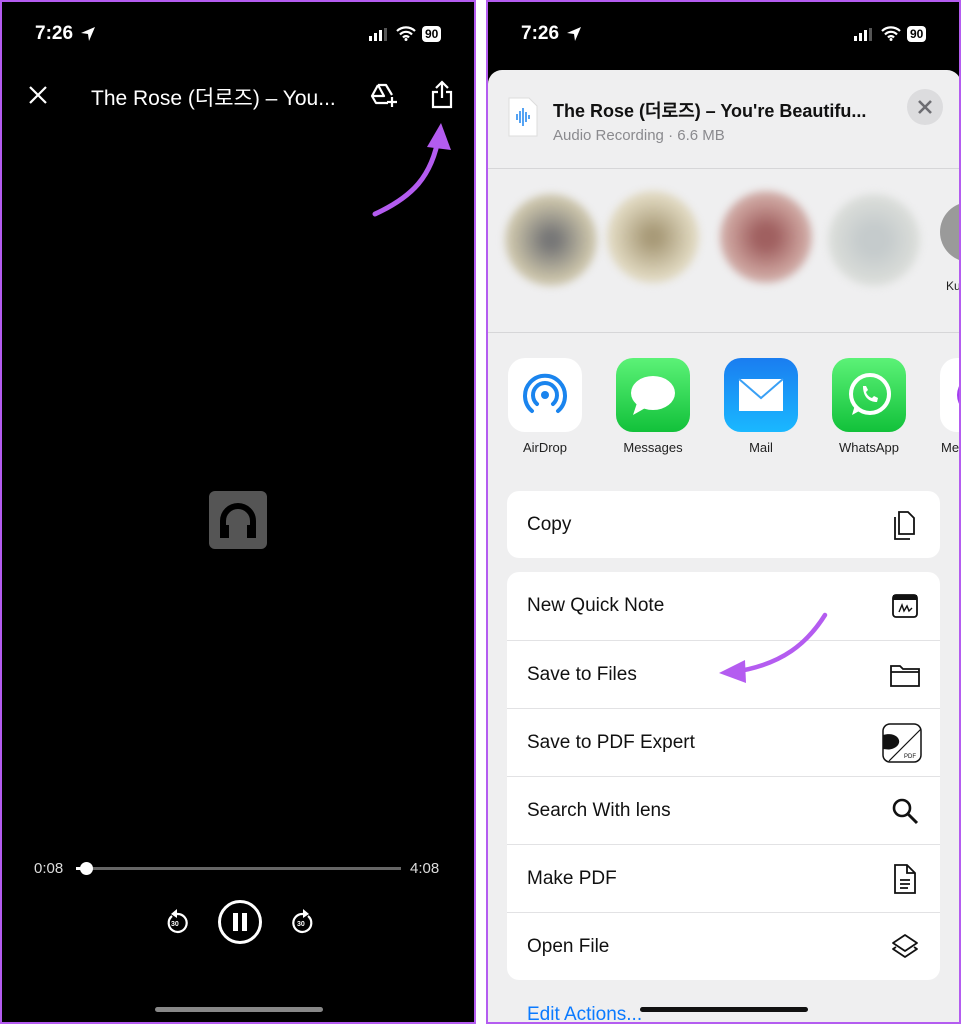  What do you see at coordinates (425, 868) in the screenshot?
I see `duration: 4:08` at bounding box center [425, 868].